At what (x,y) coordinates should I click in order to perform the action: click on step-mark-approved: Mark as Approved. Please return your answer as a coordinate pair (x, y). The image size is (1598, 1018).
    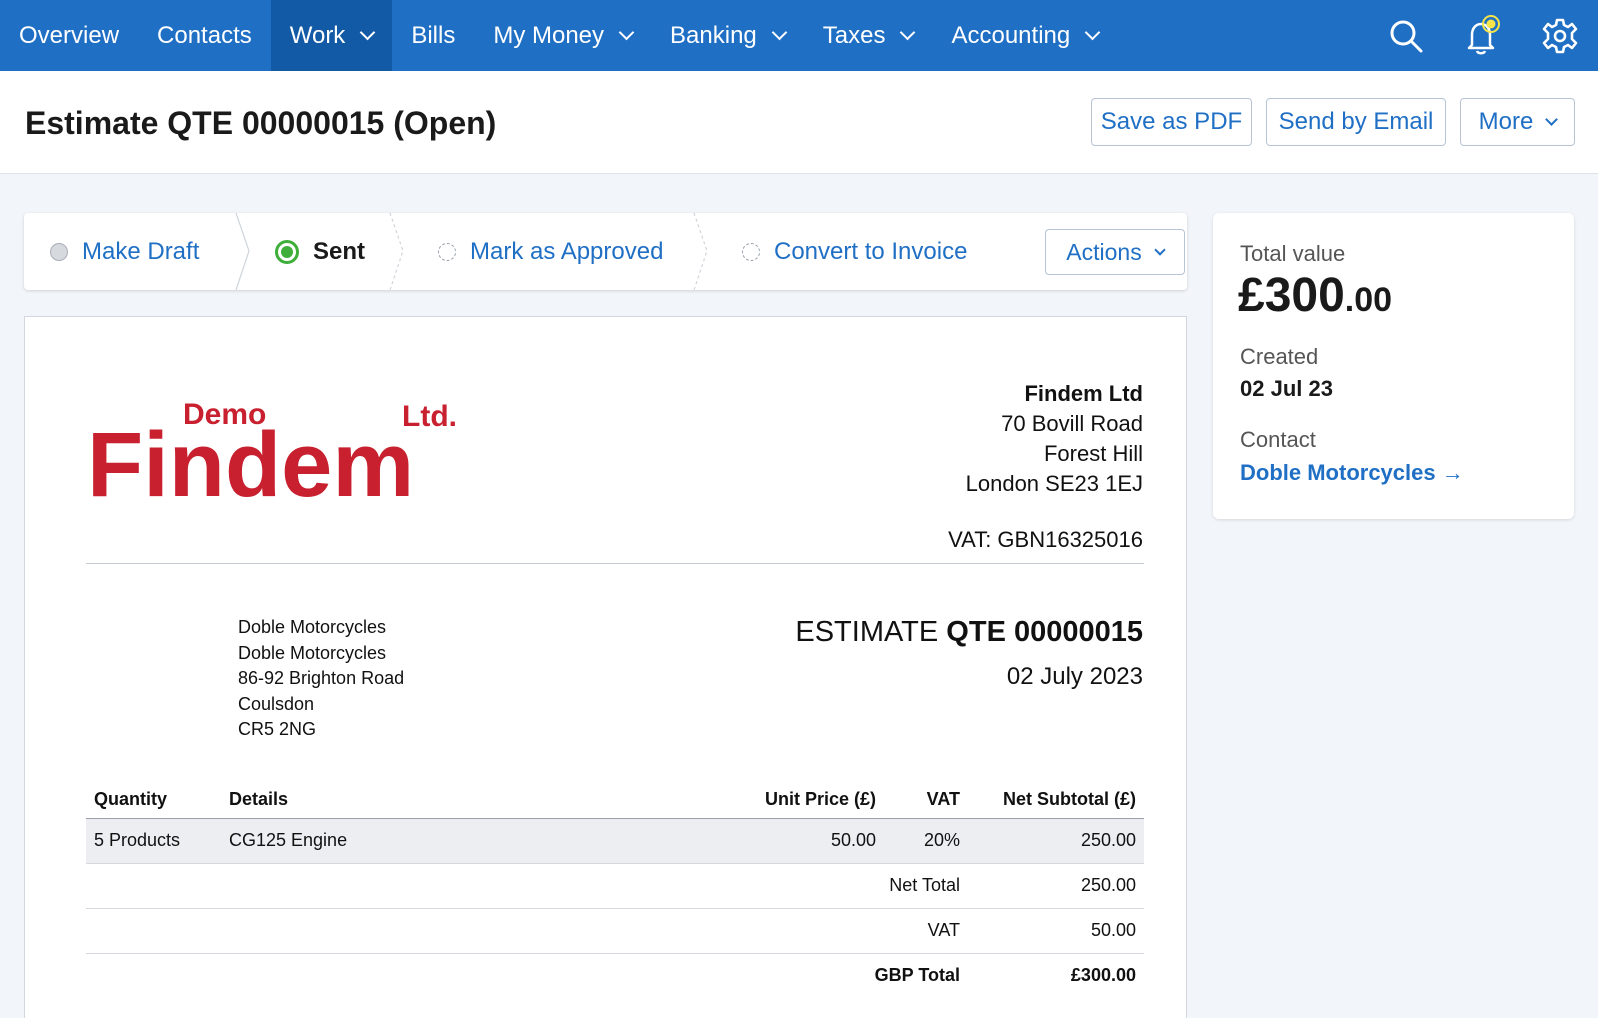
    Looking at the image, I should click on (550, 251).